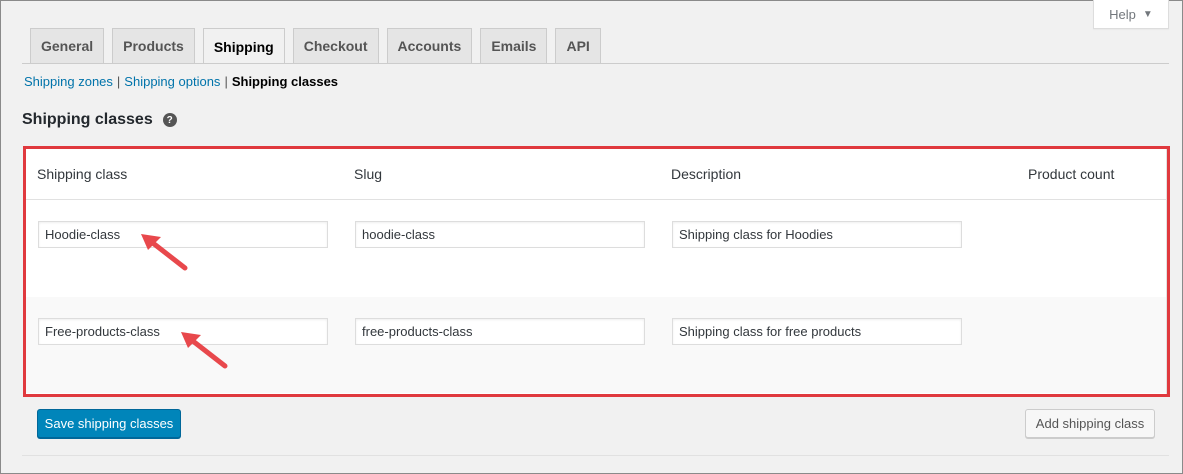 The width and height of the screenshot is (1183, 474). I want to click on help-label: Help, so click(1122, 14).